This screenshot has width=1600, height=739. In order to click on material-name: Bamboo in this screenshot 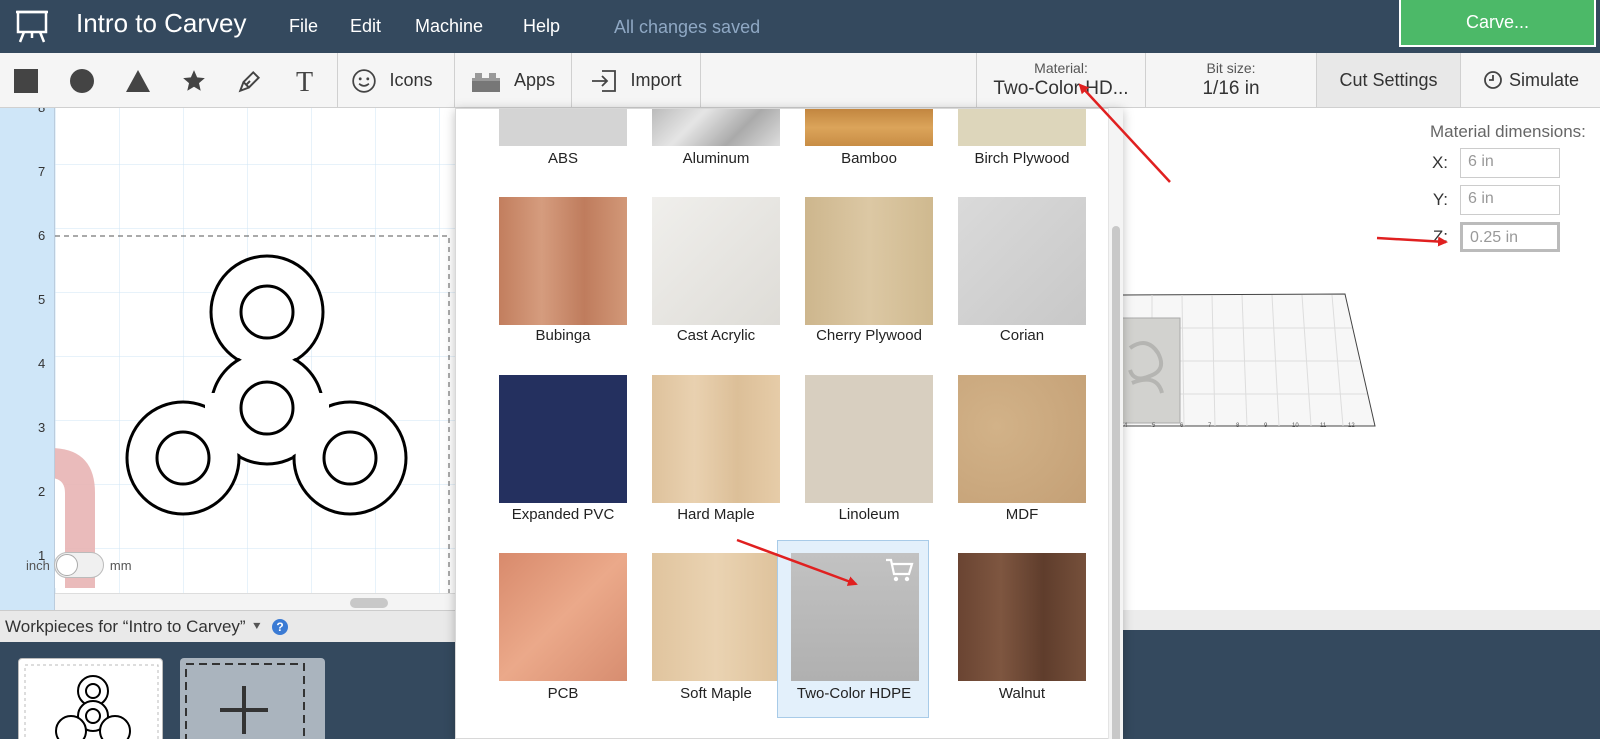, I will do `click(869, 158)`.